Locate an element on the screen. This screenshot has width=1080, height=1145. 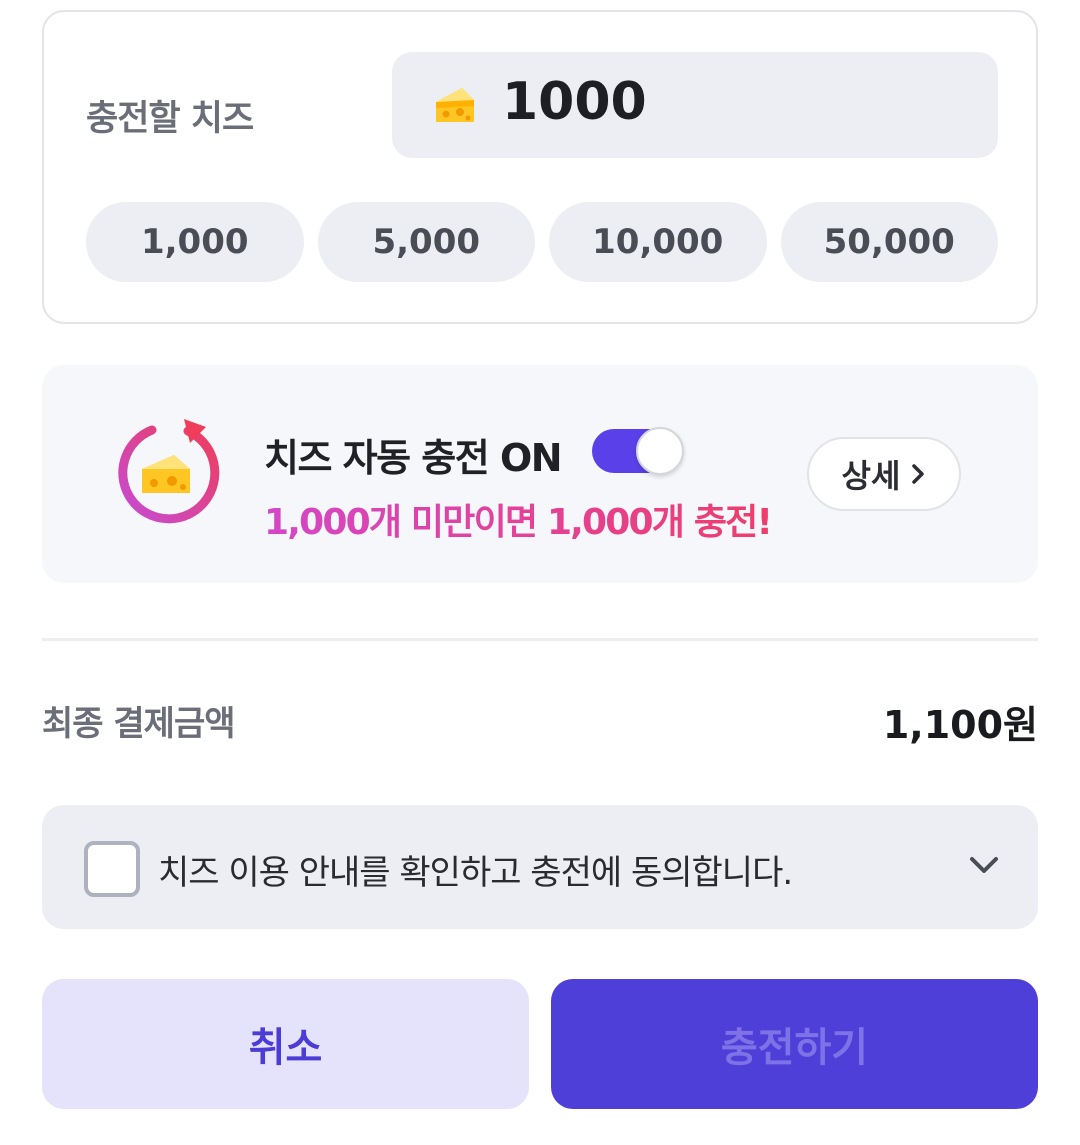
agree-bar: 치즈 이용 안내를 확인하고 충전에 동의합니다. is located at coordinates (540, 867).